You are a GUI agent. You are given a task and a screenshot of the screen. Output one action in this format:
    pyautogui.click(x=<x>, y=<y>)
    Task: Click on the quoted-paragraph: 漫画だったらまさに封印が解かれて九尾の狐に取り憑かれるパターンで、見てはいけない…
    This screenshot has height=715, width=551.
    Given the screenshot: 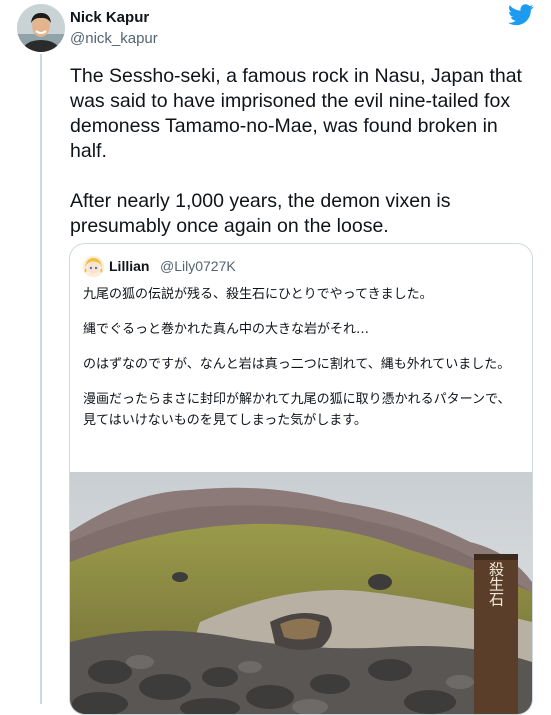 What is the action you would take?
    pyautogui.click(x=297, y=410)
    